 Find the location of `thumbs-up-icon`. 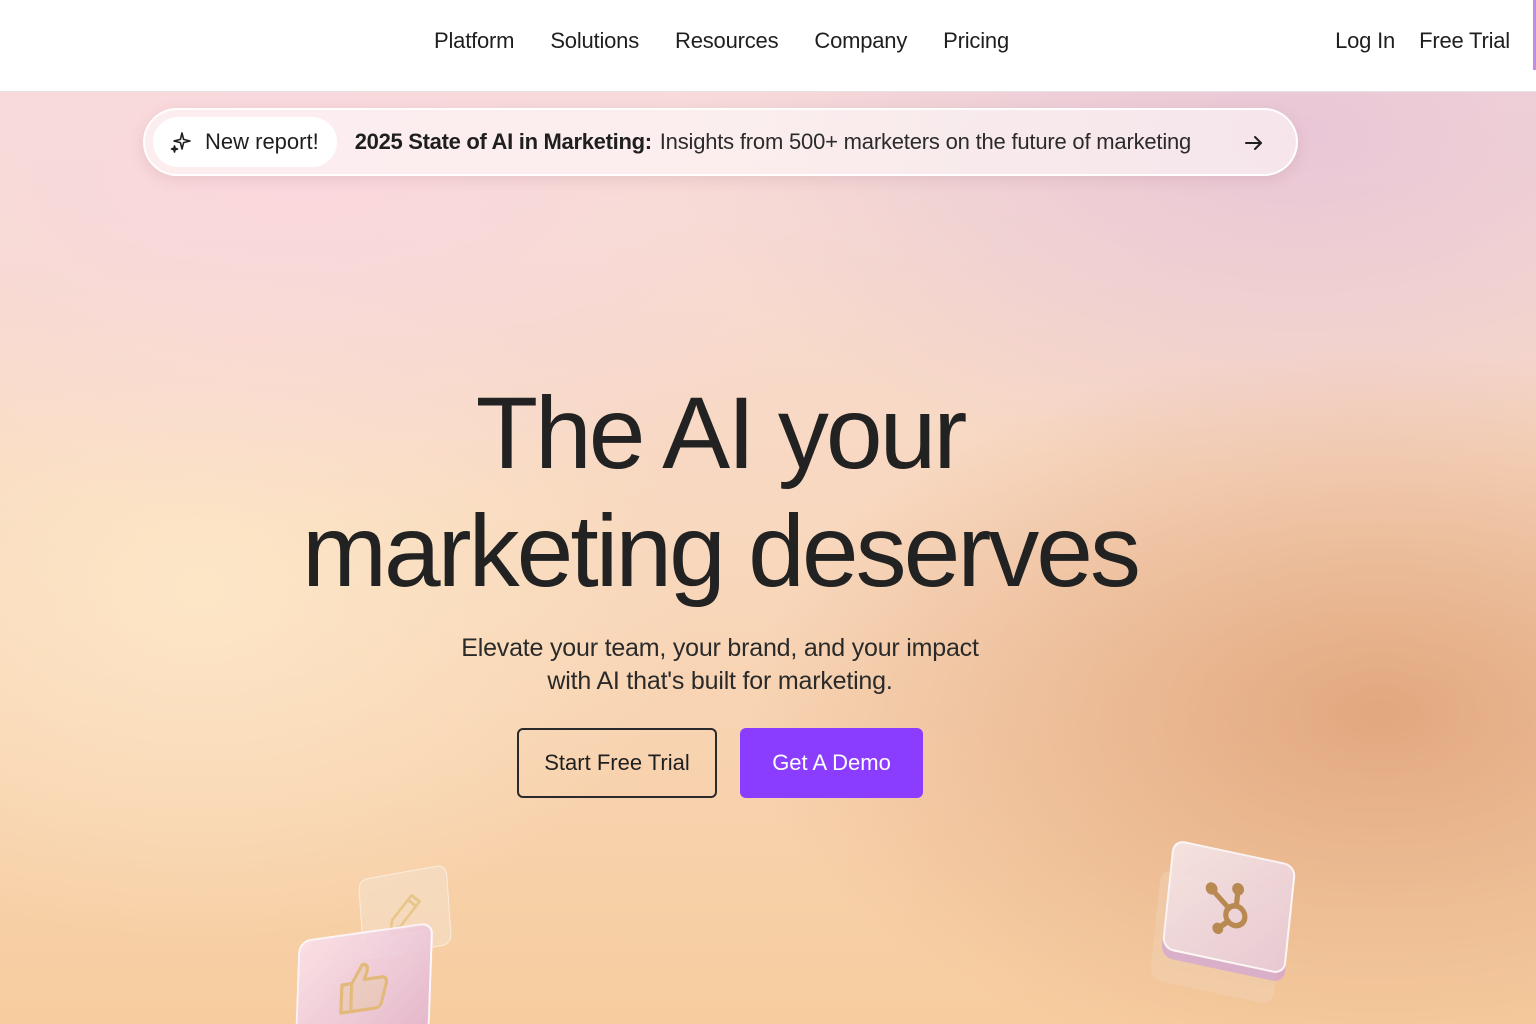

thumbs-up-icon is located at coordinates (364, 988).